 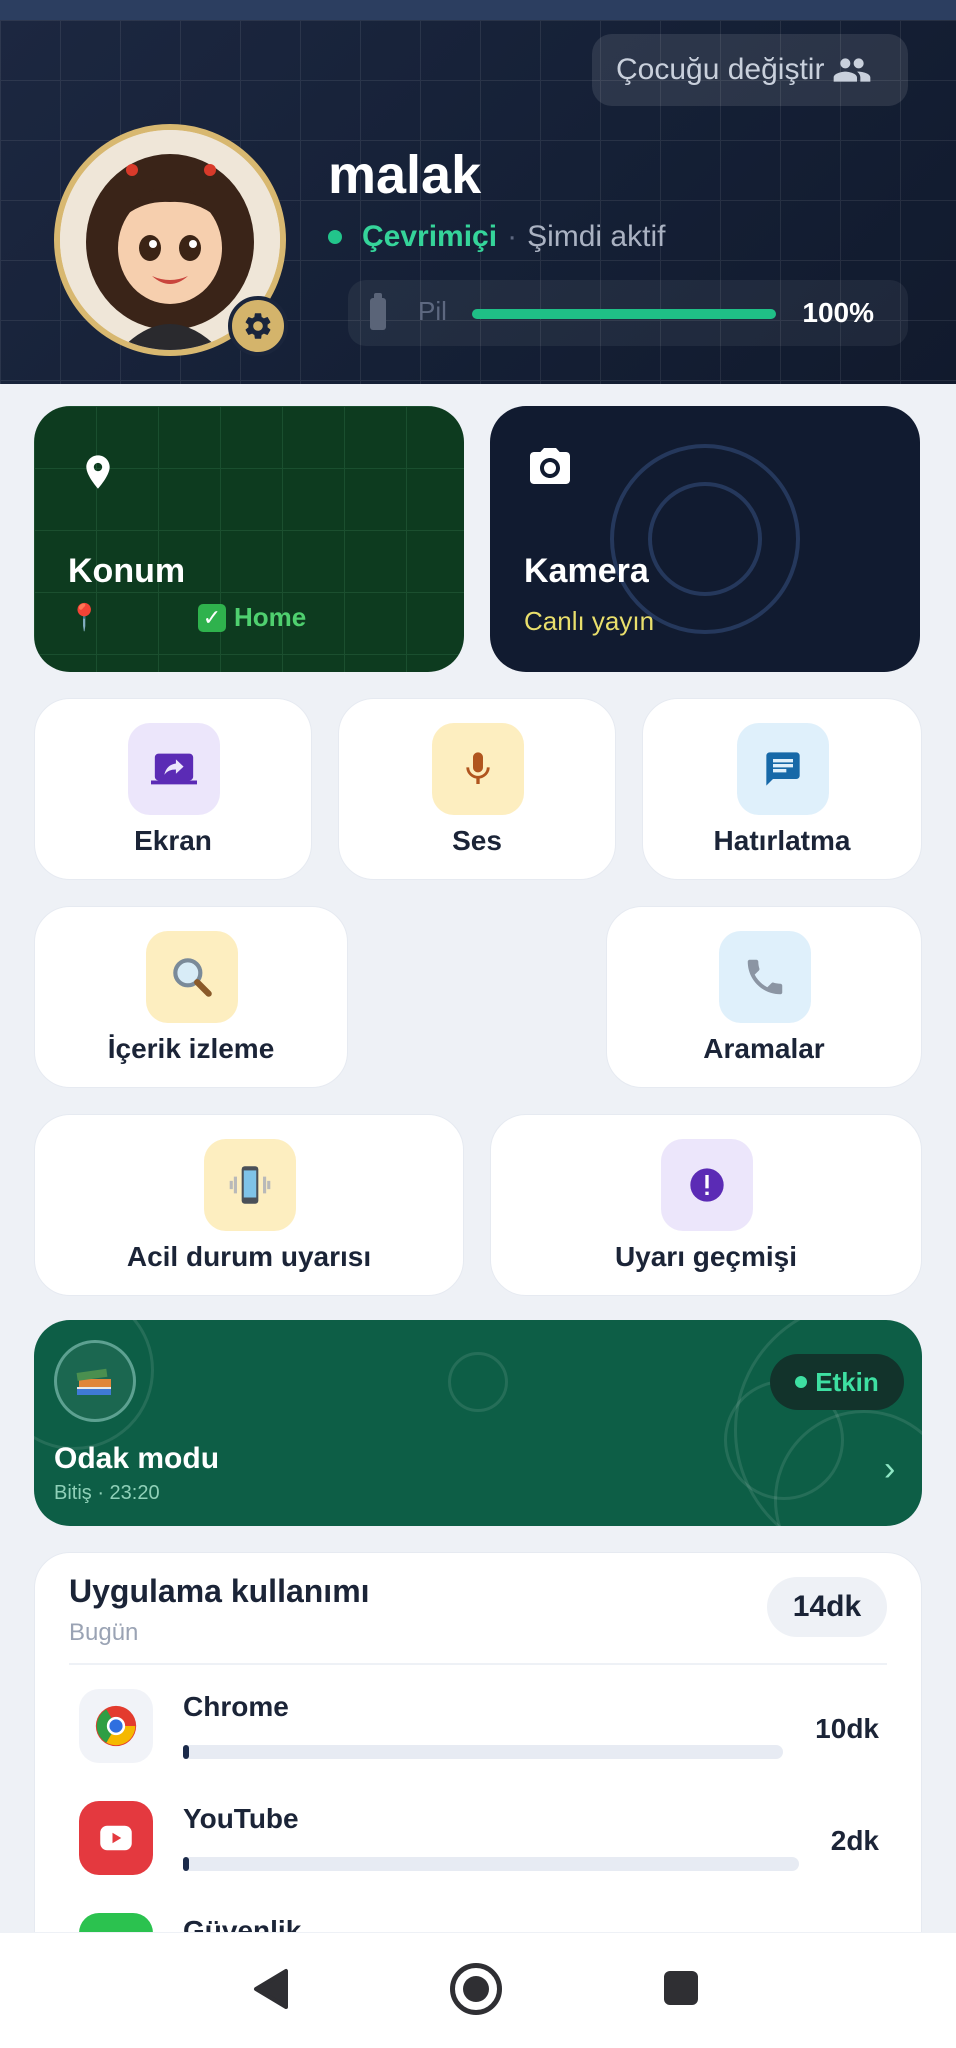 I want to click on books-icon, so click(x=95, y=1381).